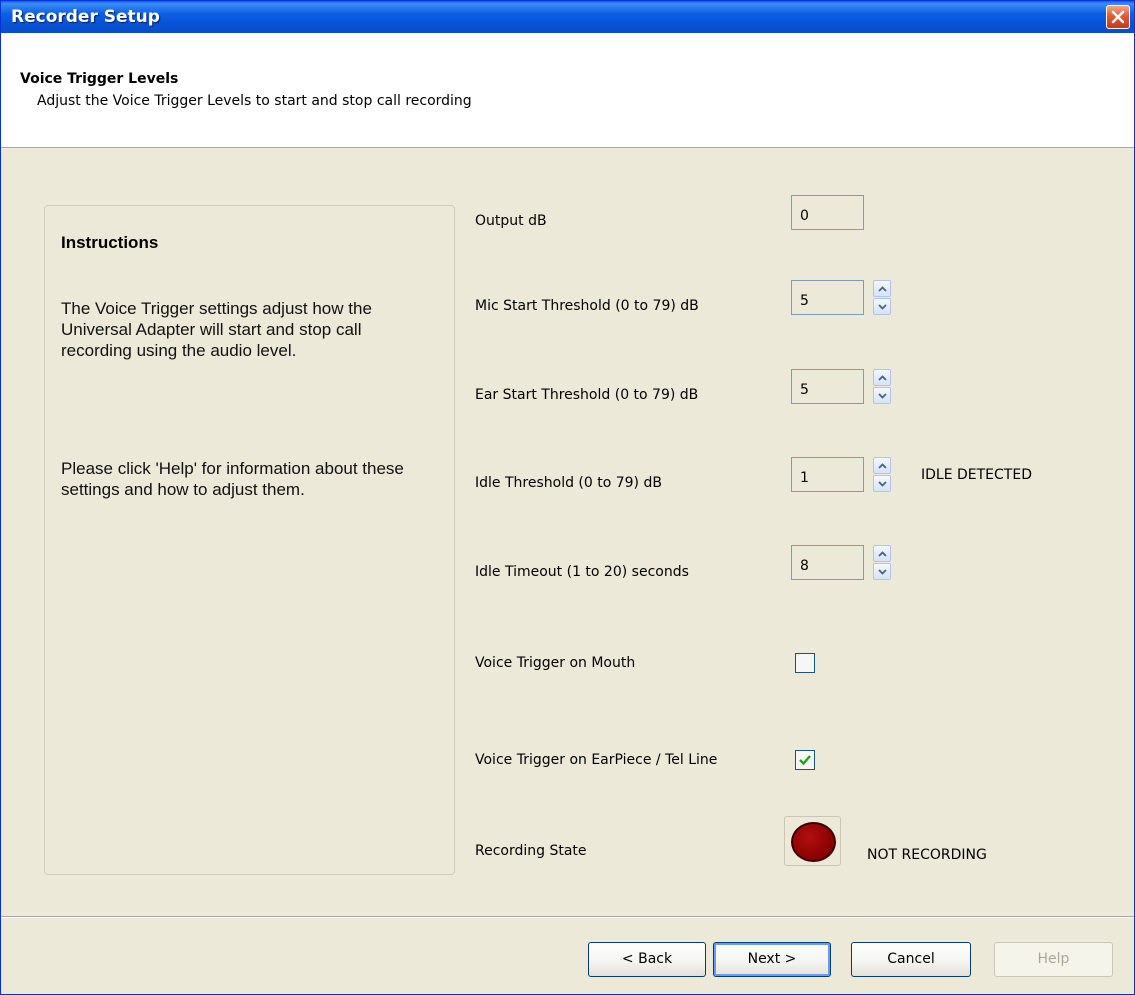 This screenshot has width=1135, height=995. I want to click on voice-trigger-earpiece-checkbox, so click(805, 760).